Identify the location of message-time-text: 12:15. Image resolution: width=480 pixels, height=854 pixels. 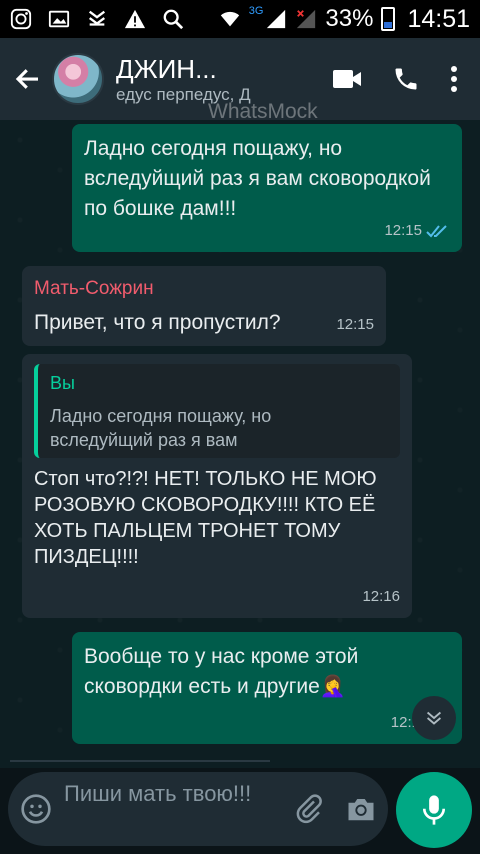
(403, 230).